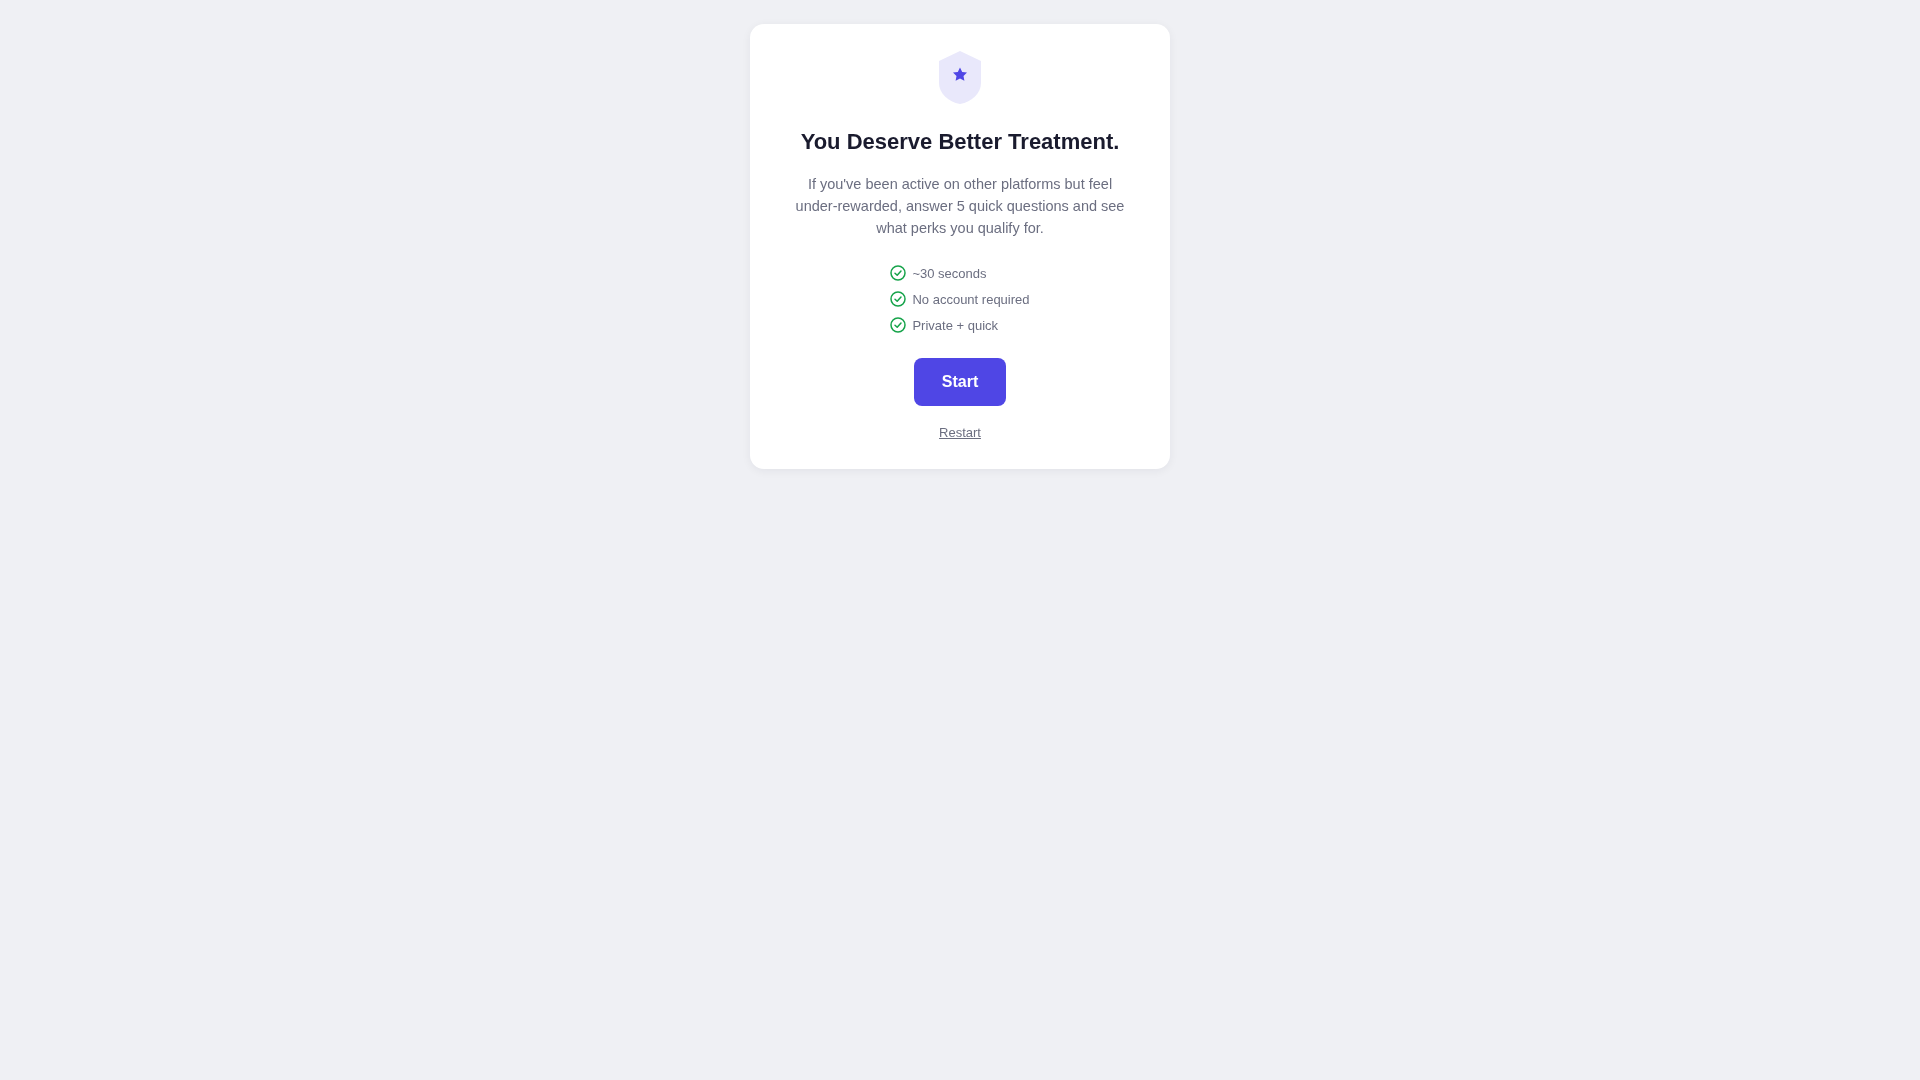 This screenshot has width=1920, height=1080. Describe the element at coordinates (960, 433) in the screenshot. I see `restart-link: Restart` at that location.